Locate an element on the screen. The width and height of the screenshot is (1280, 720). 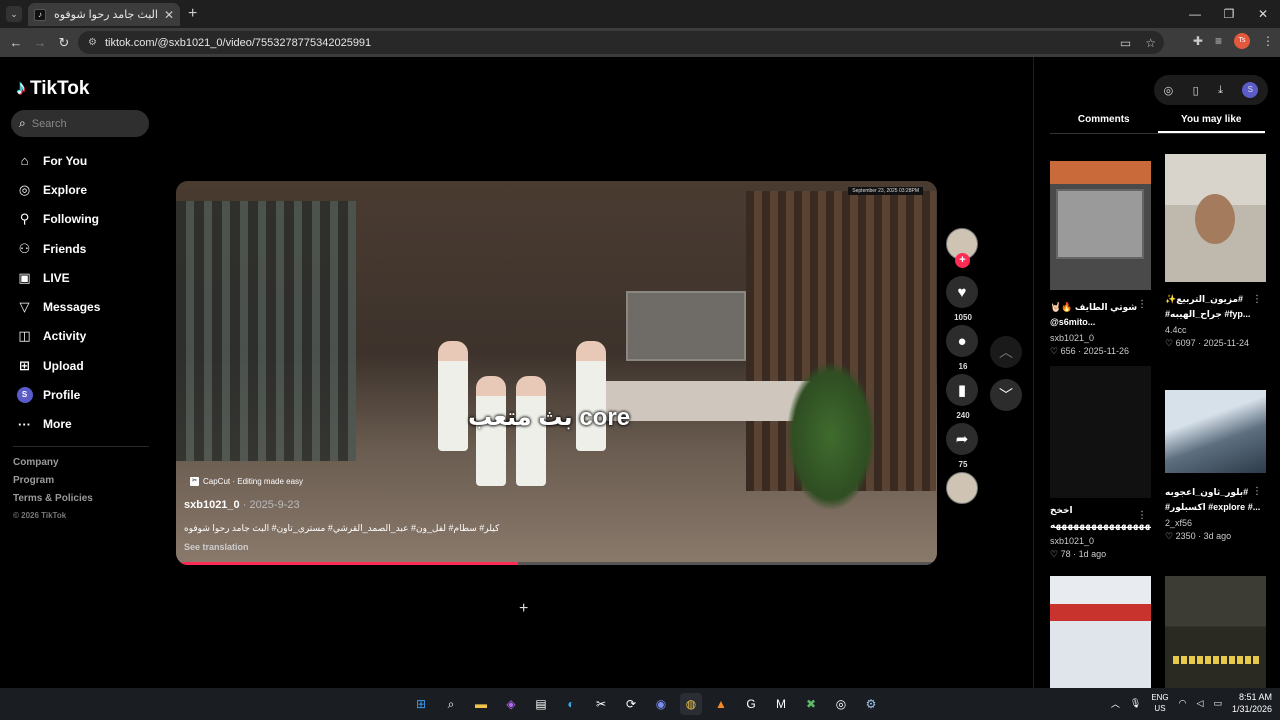
capcut-app-icon: ✂ is located at coordinates (601, 704).